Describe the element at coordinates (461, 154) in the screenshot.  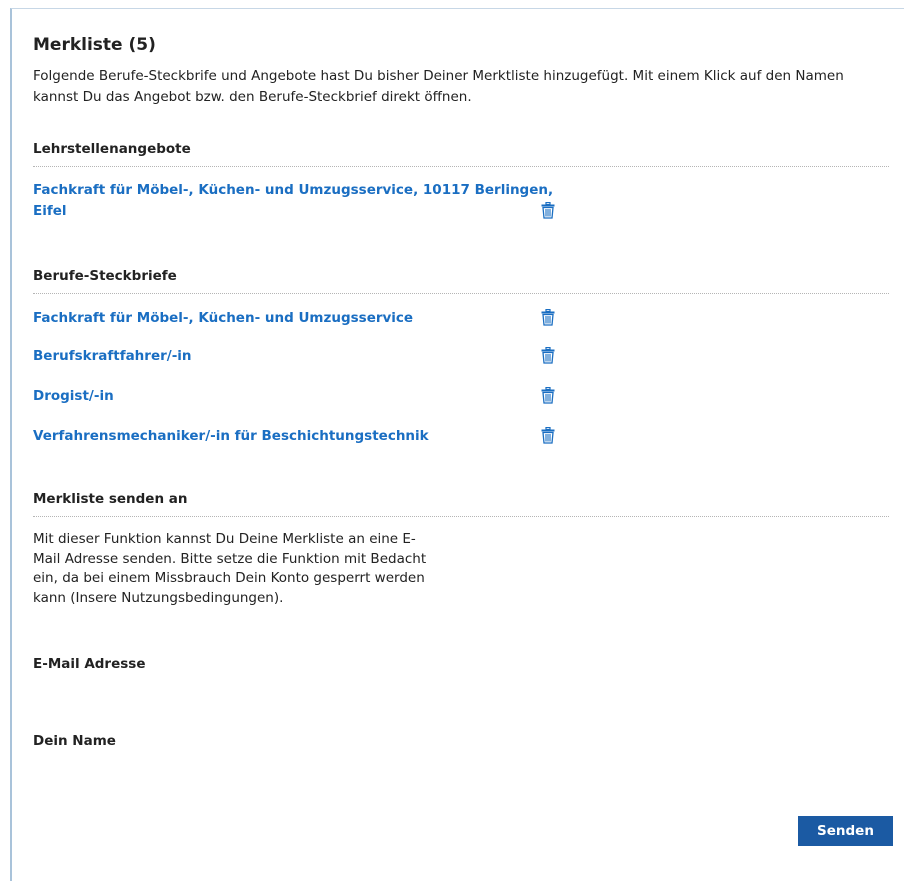
I see `section-heading-apprenticeships: Lehrstellenangebote` at that location.